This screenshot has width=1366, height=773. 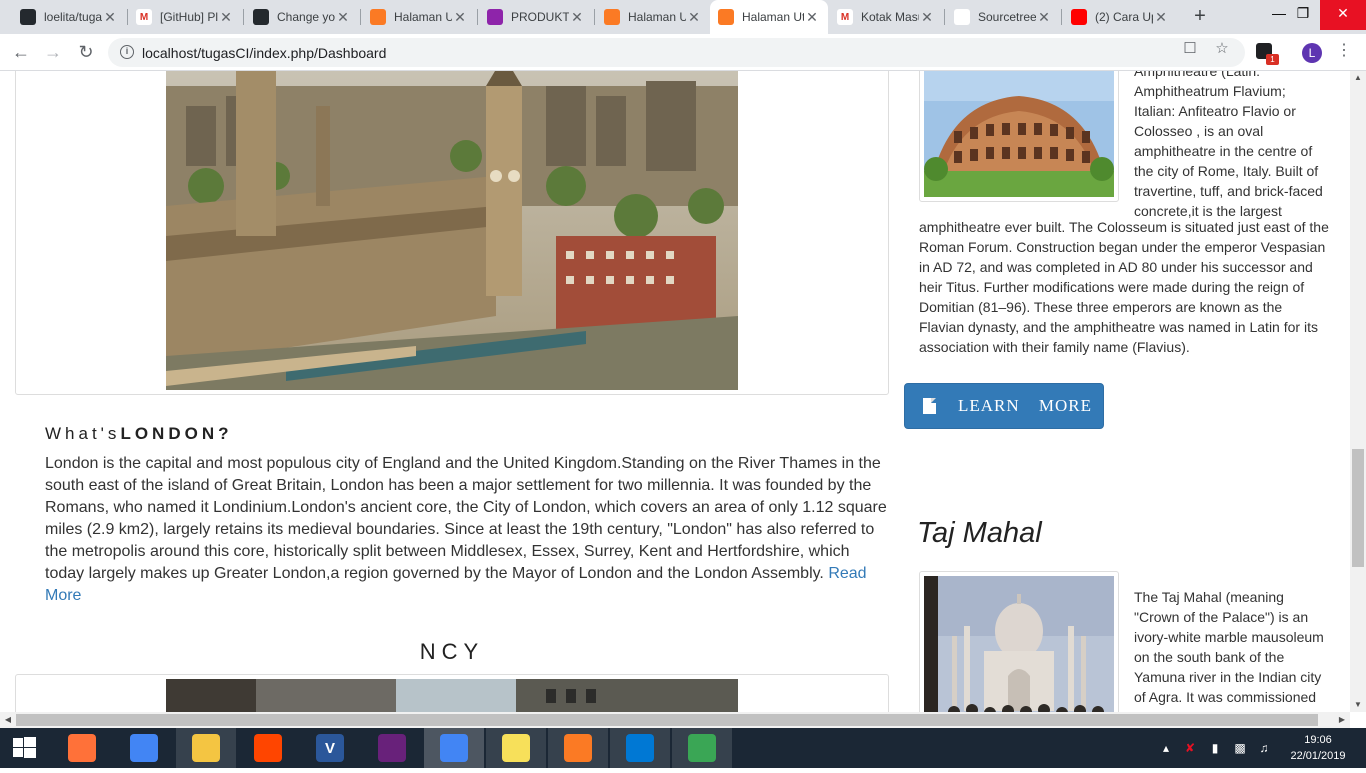 What do you see at coordinates (1358, 391) in the screenshot?
I see `vertical-scrollbar: ▲ ▼` at bounding box center [1358, 391].